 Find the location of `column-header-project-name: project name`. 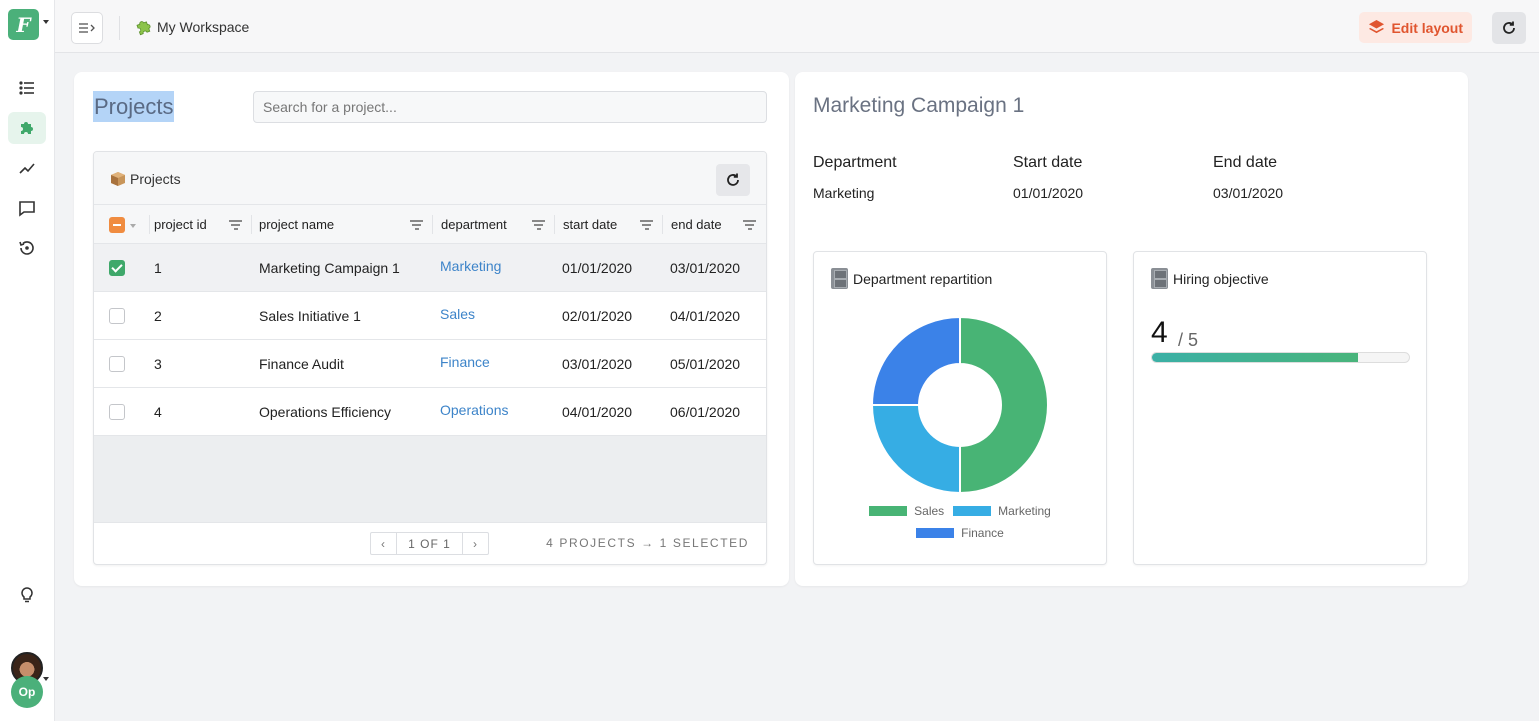

column-header-project-name: project name is located at coordinates (342, 224).